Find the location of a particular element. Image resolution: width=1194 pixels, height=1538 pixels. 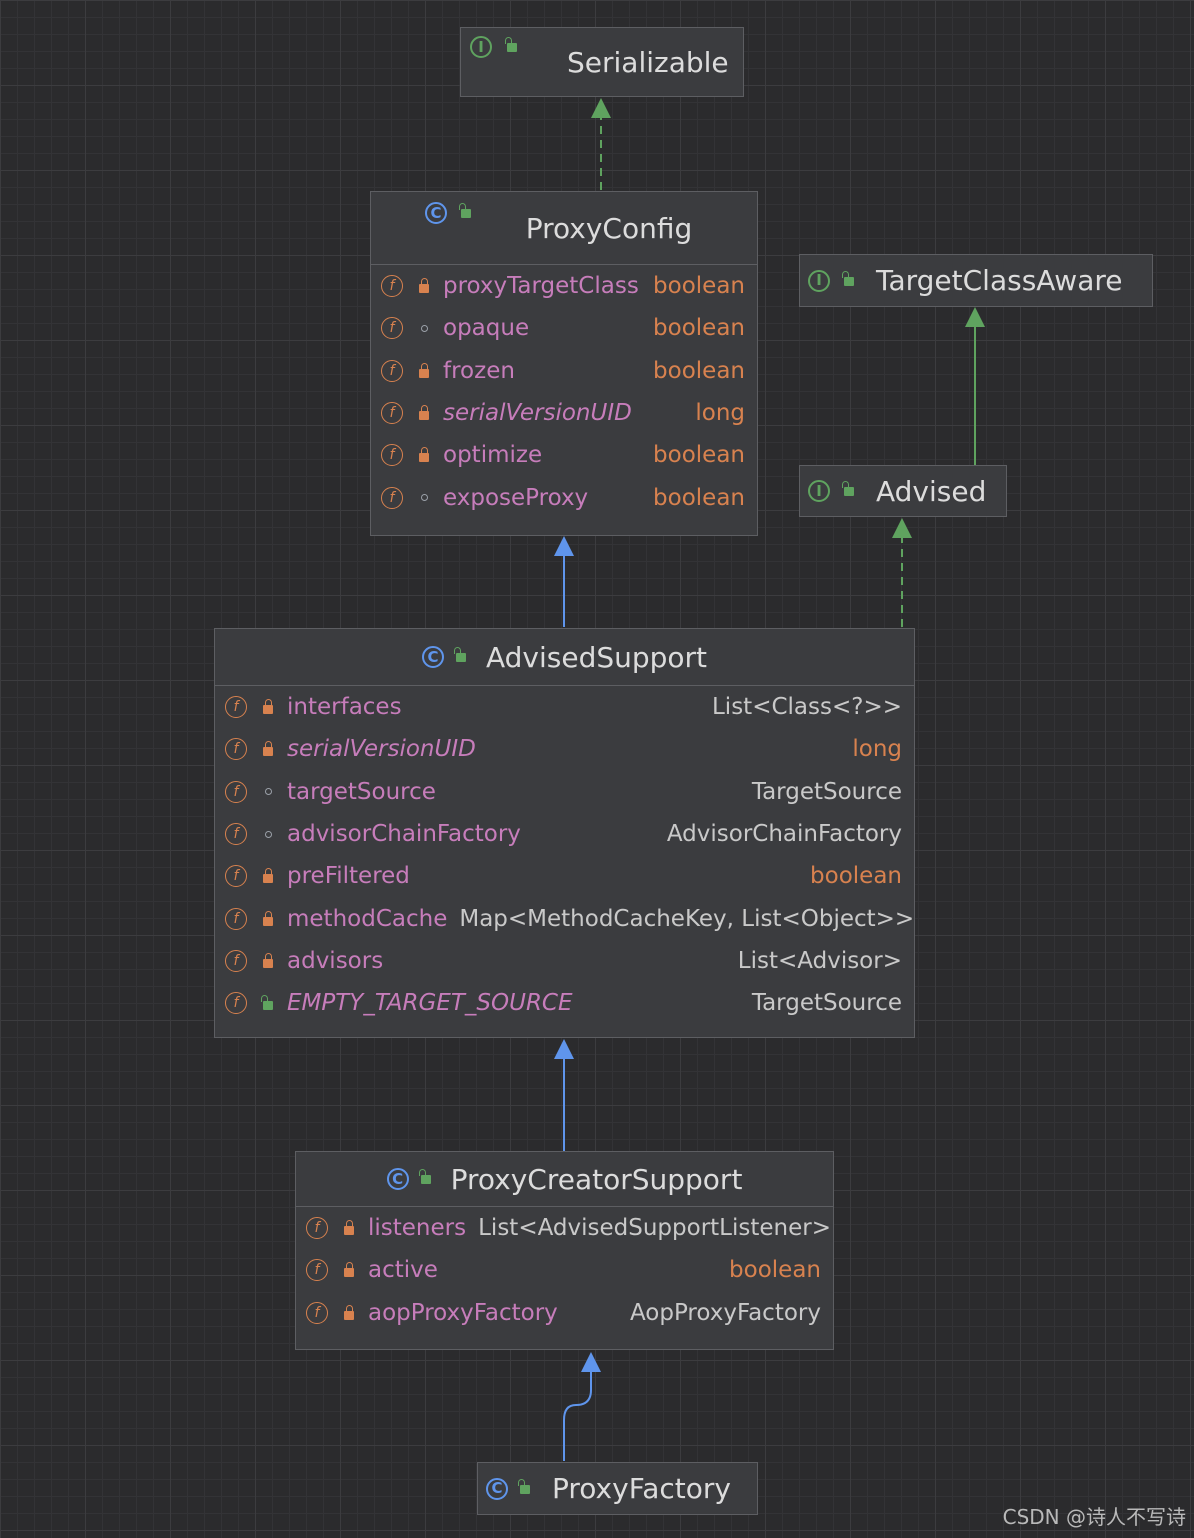

field-name: targetSource is located at coordinates (361, 791).